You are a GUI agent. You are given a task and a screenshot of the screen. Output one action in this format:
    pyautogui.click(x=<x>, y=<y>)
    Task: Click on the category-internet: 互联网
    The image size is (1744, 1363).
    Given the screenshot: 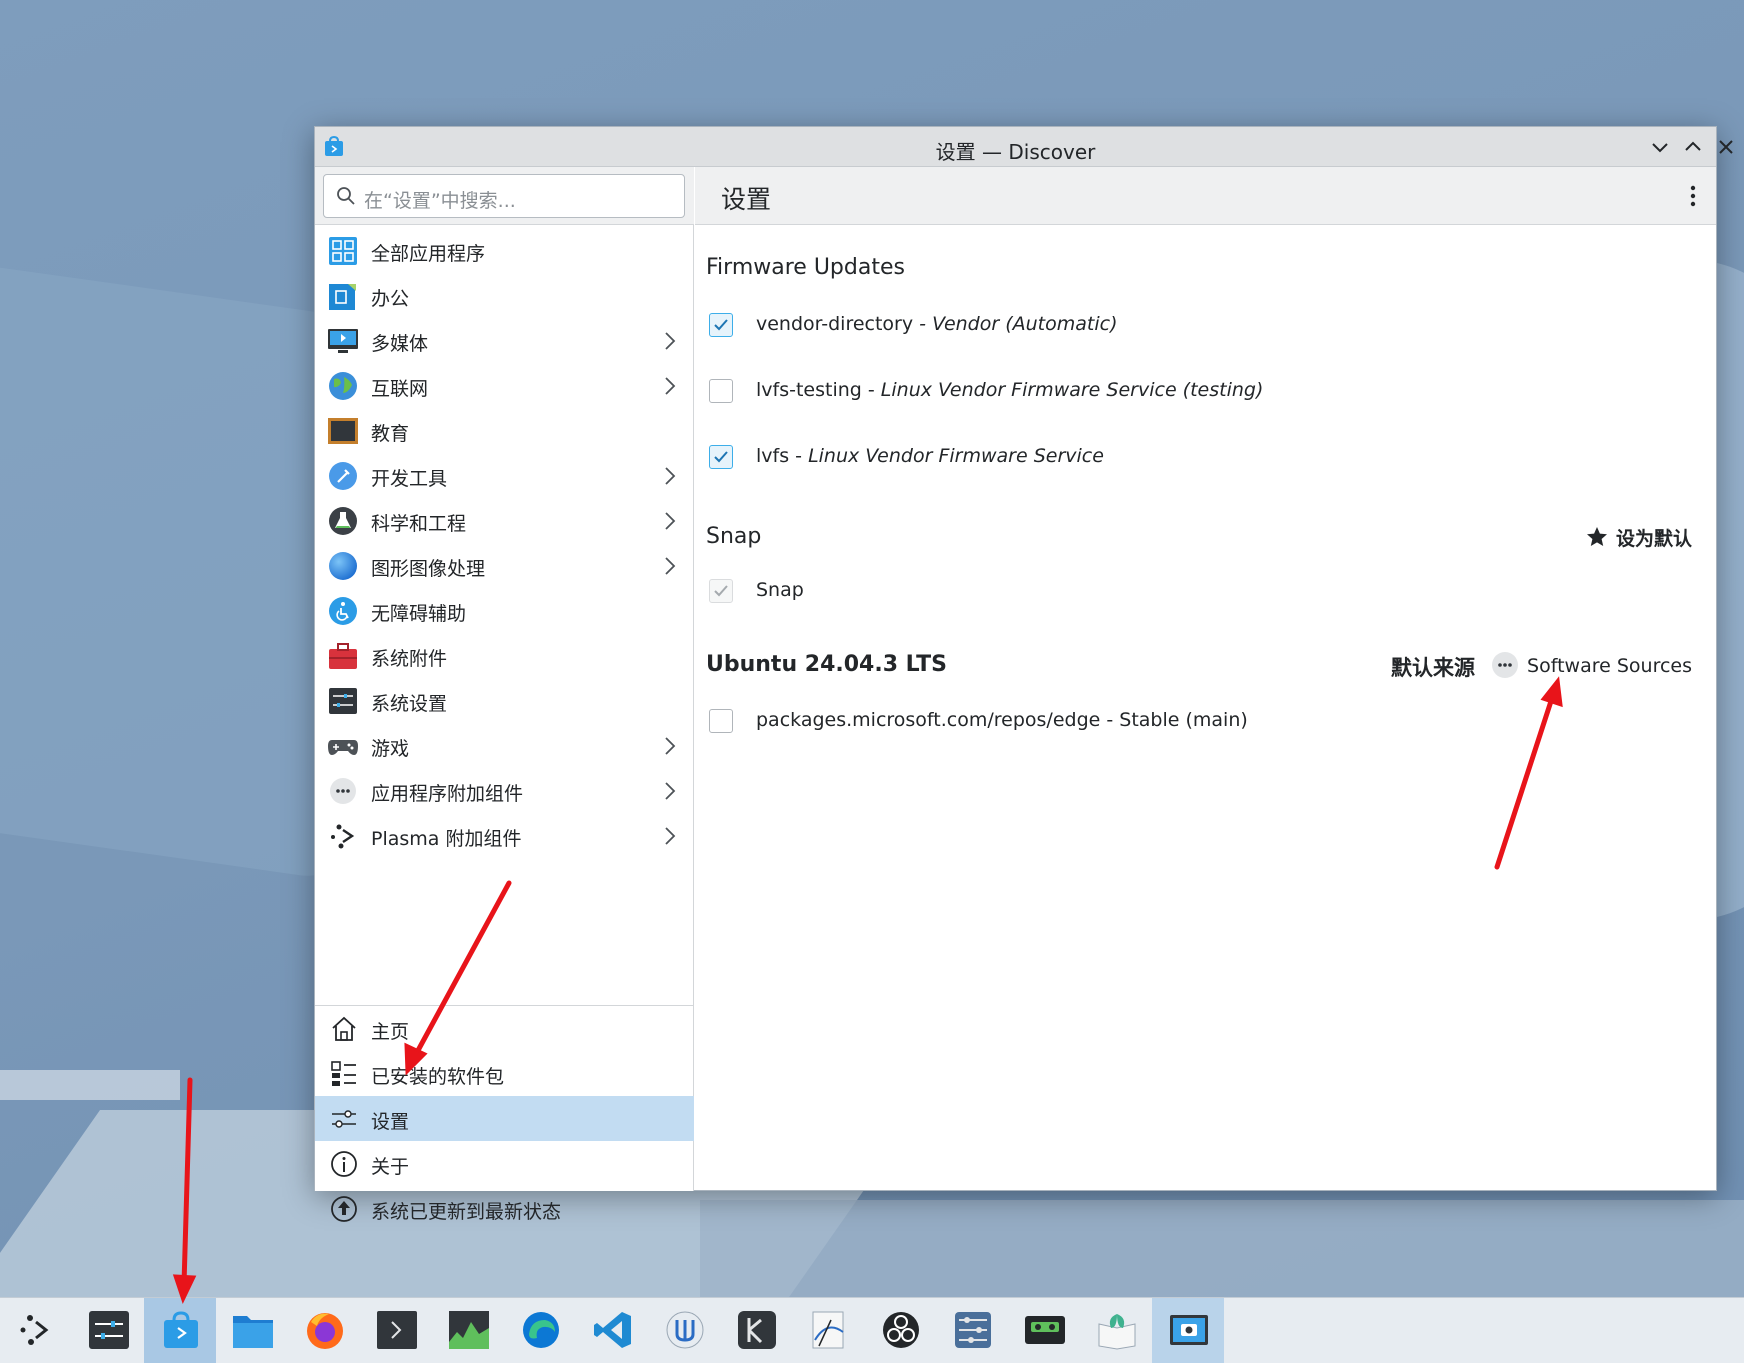 What is the action you would take?
    pyautogui.click(x=504, y=386)
    